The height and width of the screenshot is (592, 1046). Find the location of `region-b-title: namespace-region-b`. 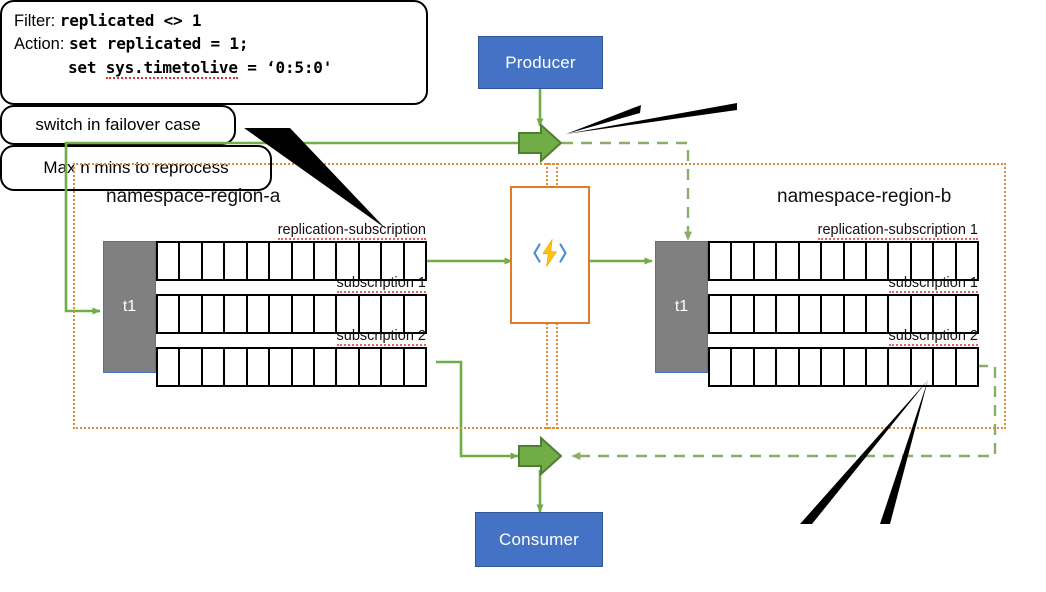

region-b-title: namespace-region-b is located at coordinates (864, 196).